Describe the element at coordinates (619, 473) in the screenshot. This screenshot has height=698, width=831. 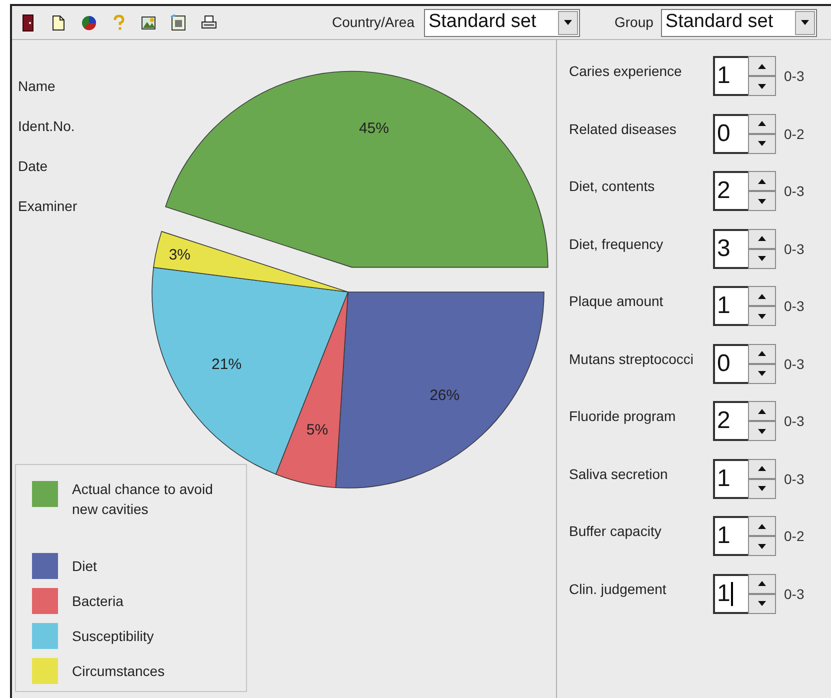
I see `factor-label: Saliva secretion` at that location.